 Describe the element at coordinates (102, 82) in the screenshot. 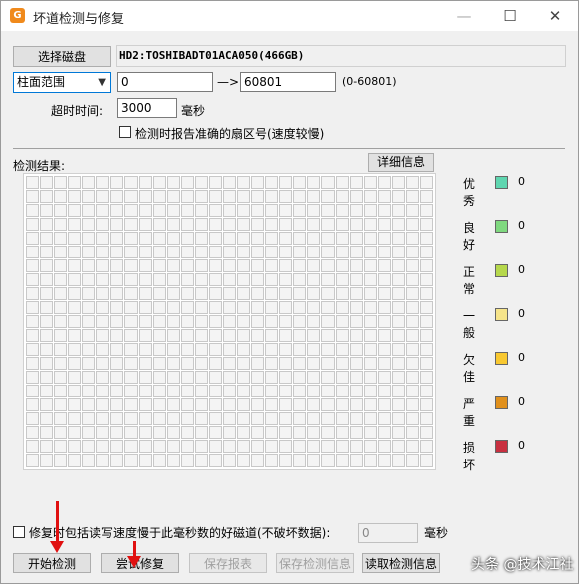

I see `chevron-down-icon: ▼` at that location.